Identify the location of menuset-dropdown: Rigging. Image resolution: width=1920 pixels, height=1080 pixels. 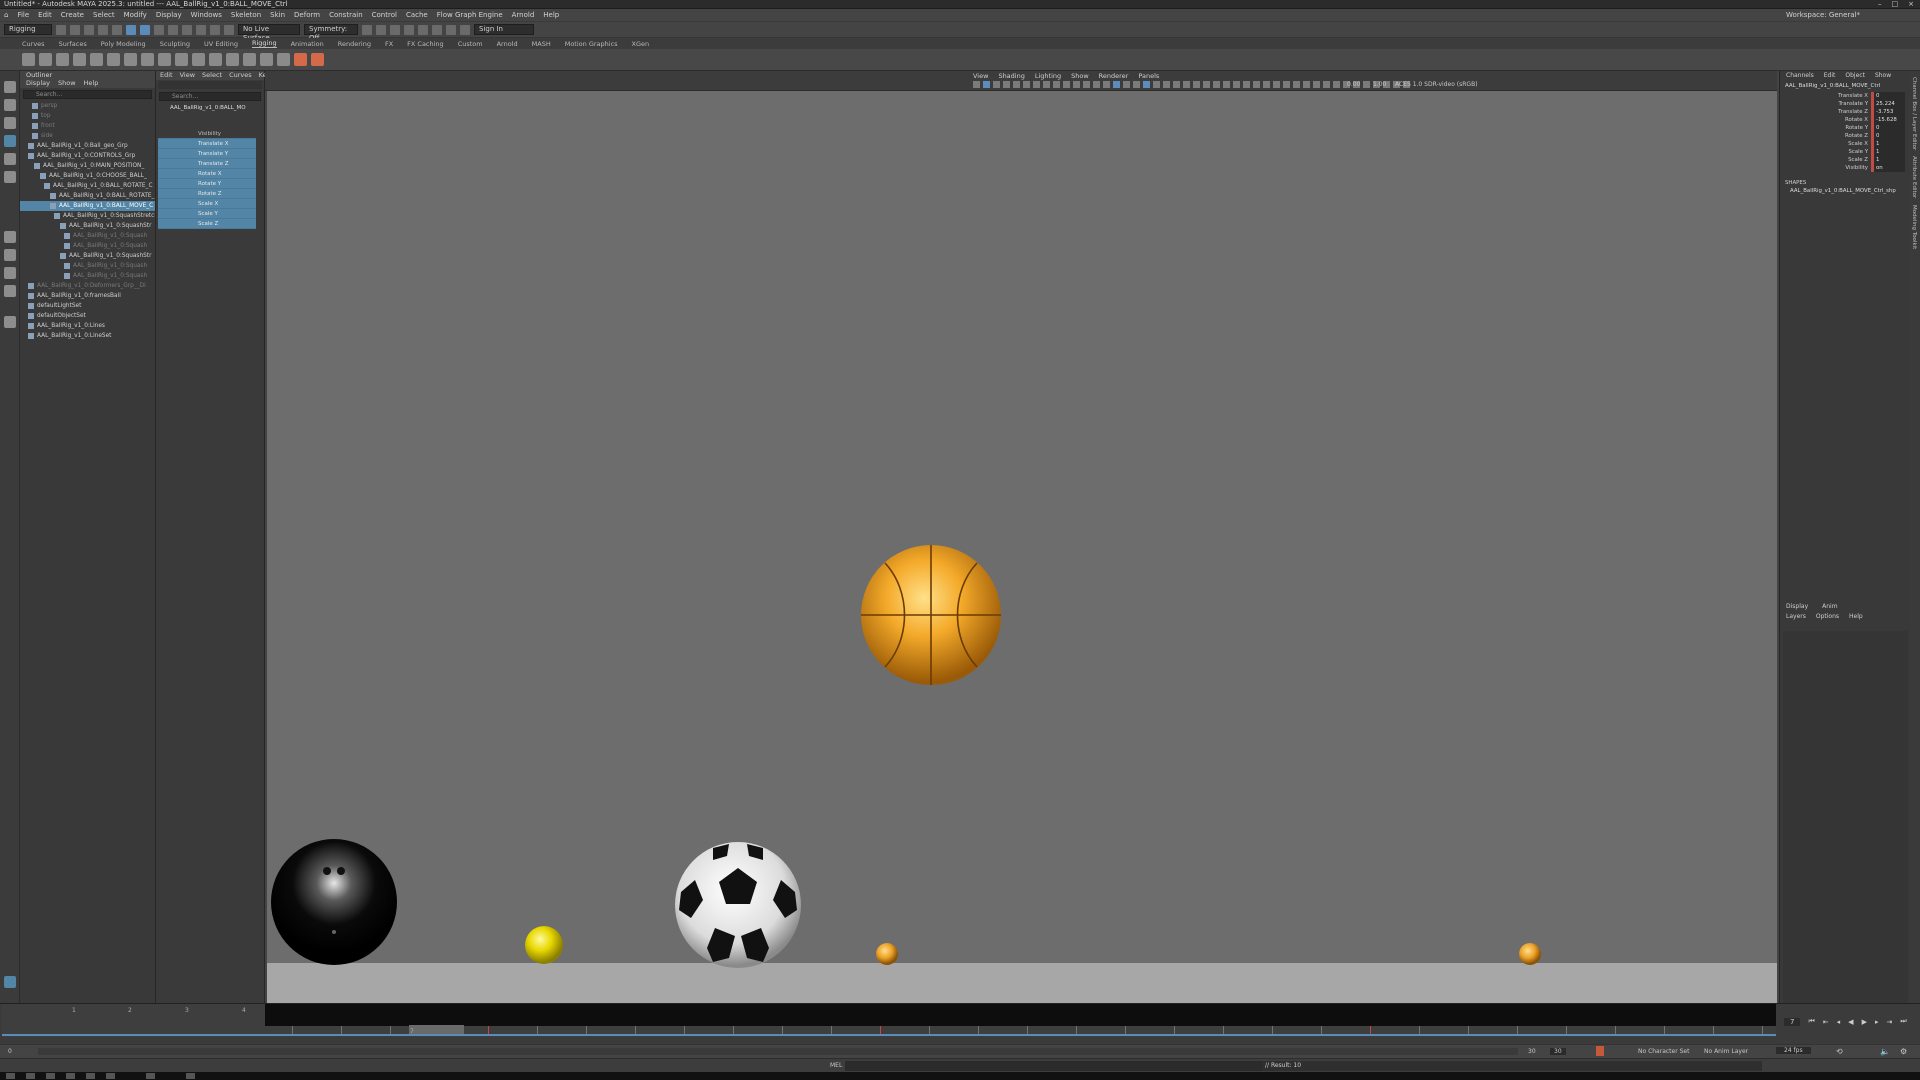
(28, 29).